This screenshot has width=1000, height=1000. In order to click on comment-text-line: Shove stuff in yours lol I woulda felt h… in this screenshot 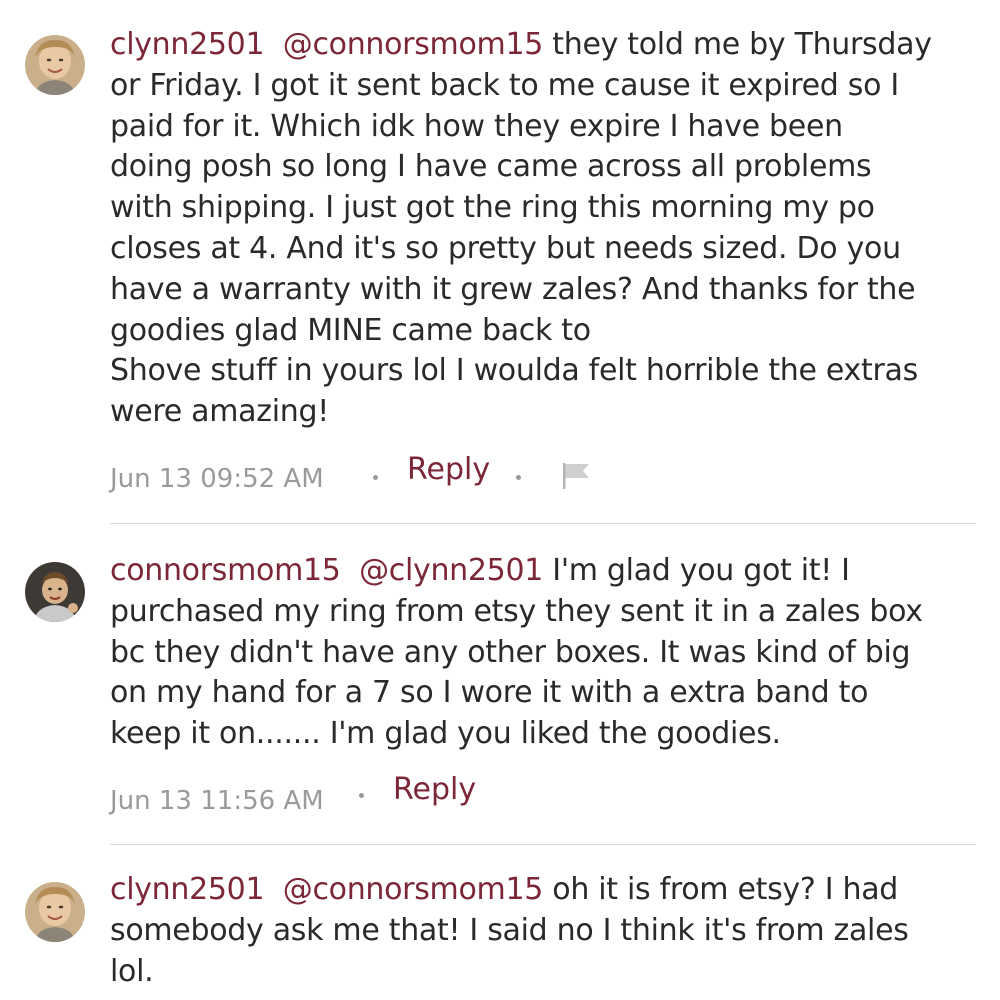, I will do `click(514, 371)`.